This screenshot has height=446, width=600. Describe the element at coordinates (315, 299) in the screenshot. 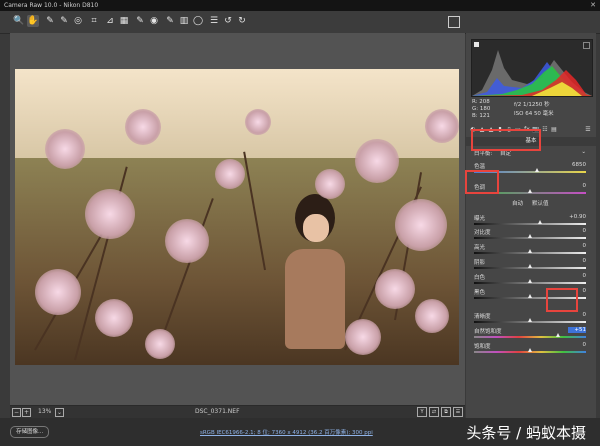

I see `photo-child-body` at that location.